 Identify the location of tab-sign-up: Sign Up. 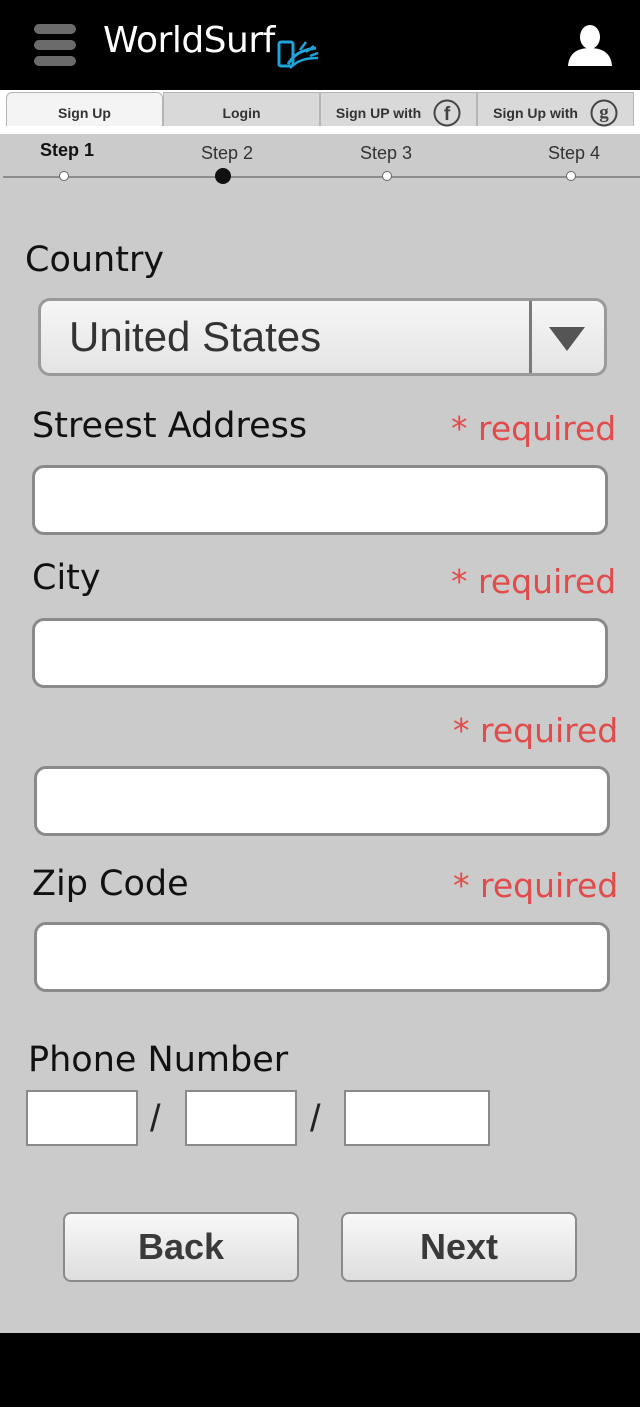
(84, 109).